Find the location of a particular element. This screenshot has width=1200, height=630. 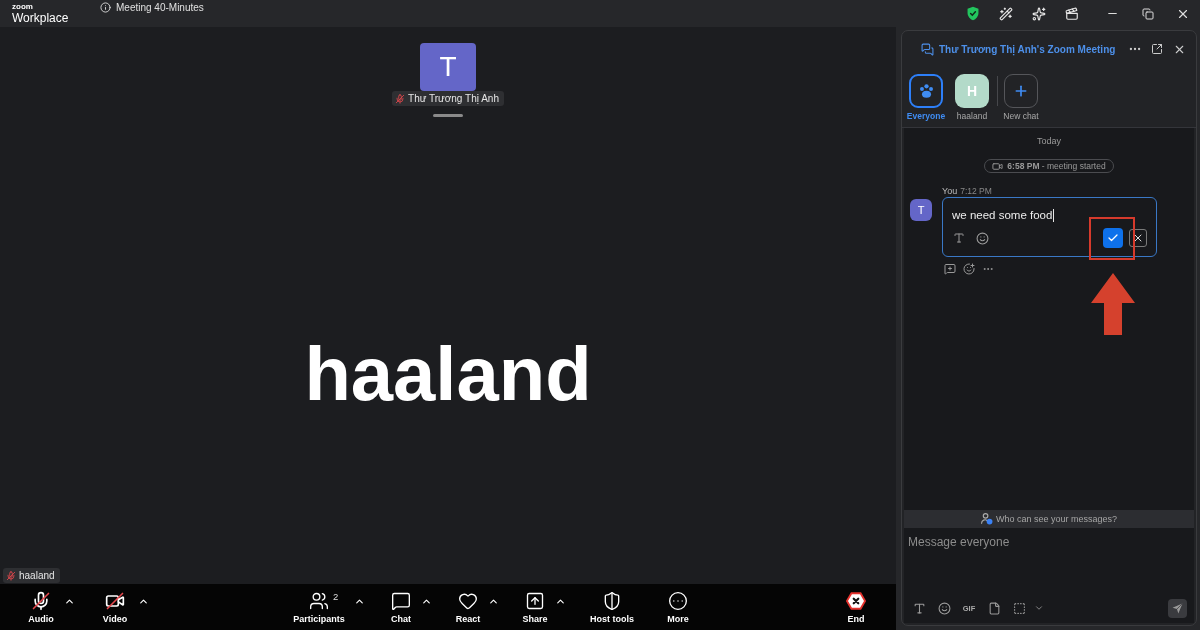

share-button: Share is located at coordinates (535, 607).